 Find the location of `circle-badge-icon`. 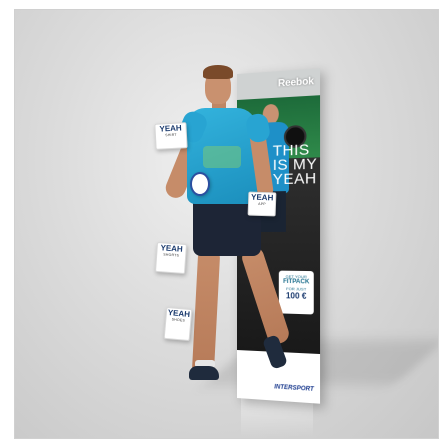

circle-badge-icon is located at coordinates (200, 184).